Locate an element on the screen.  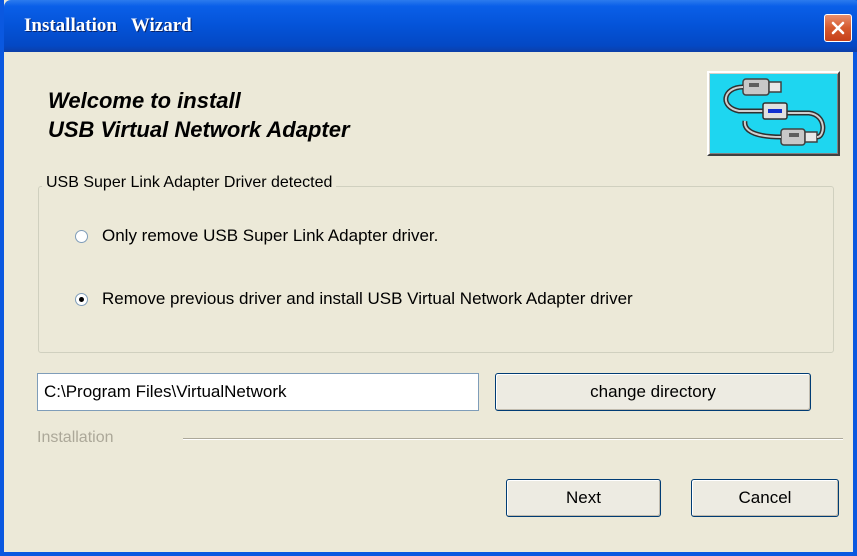
window-title: Installation Wizard is located at coordinates (108, 25).